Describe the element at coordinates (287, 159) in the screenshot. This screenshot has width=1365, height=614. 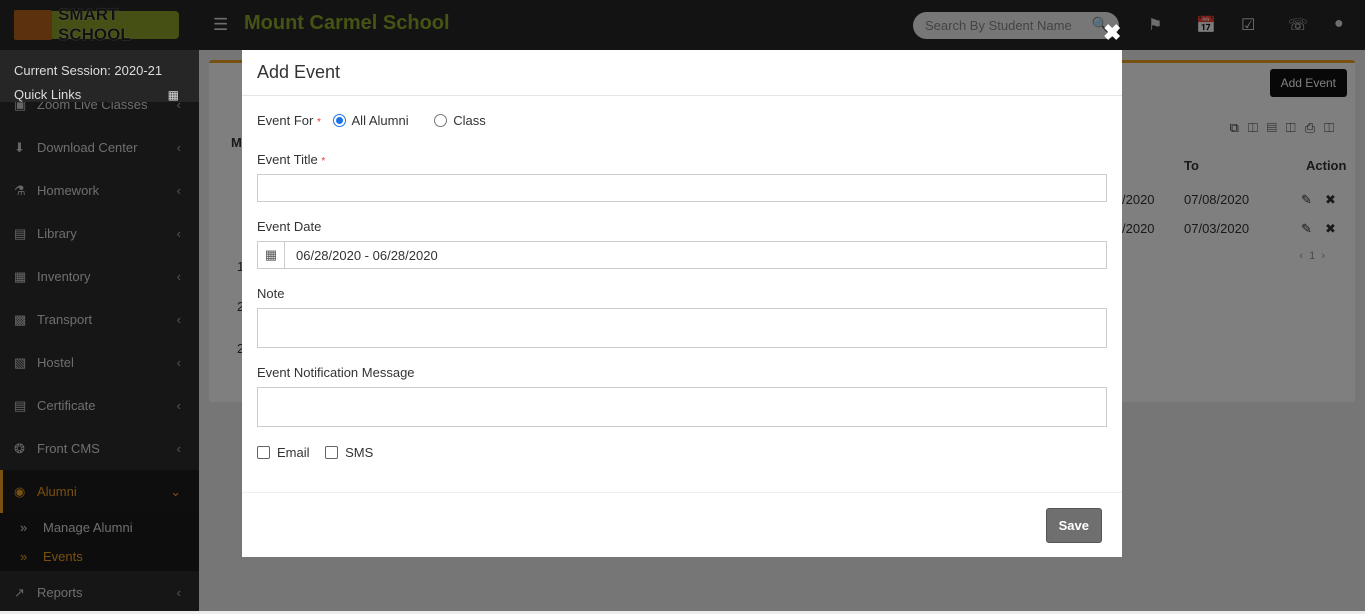
I see `event-title-label: Event Title` at that location.